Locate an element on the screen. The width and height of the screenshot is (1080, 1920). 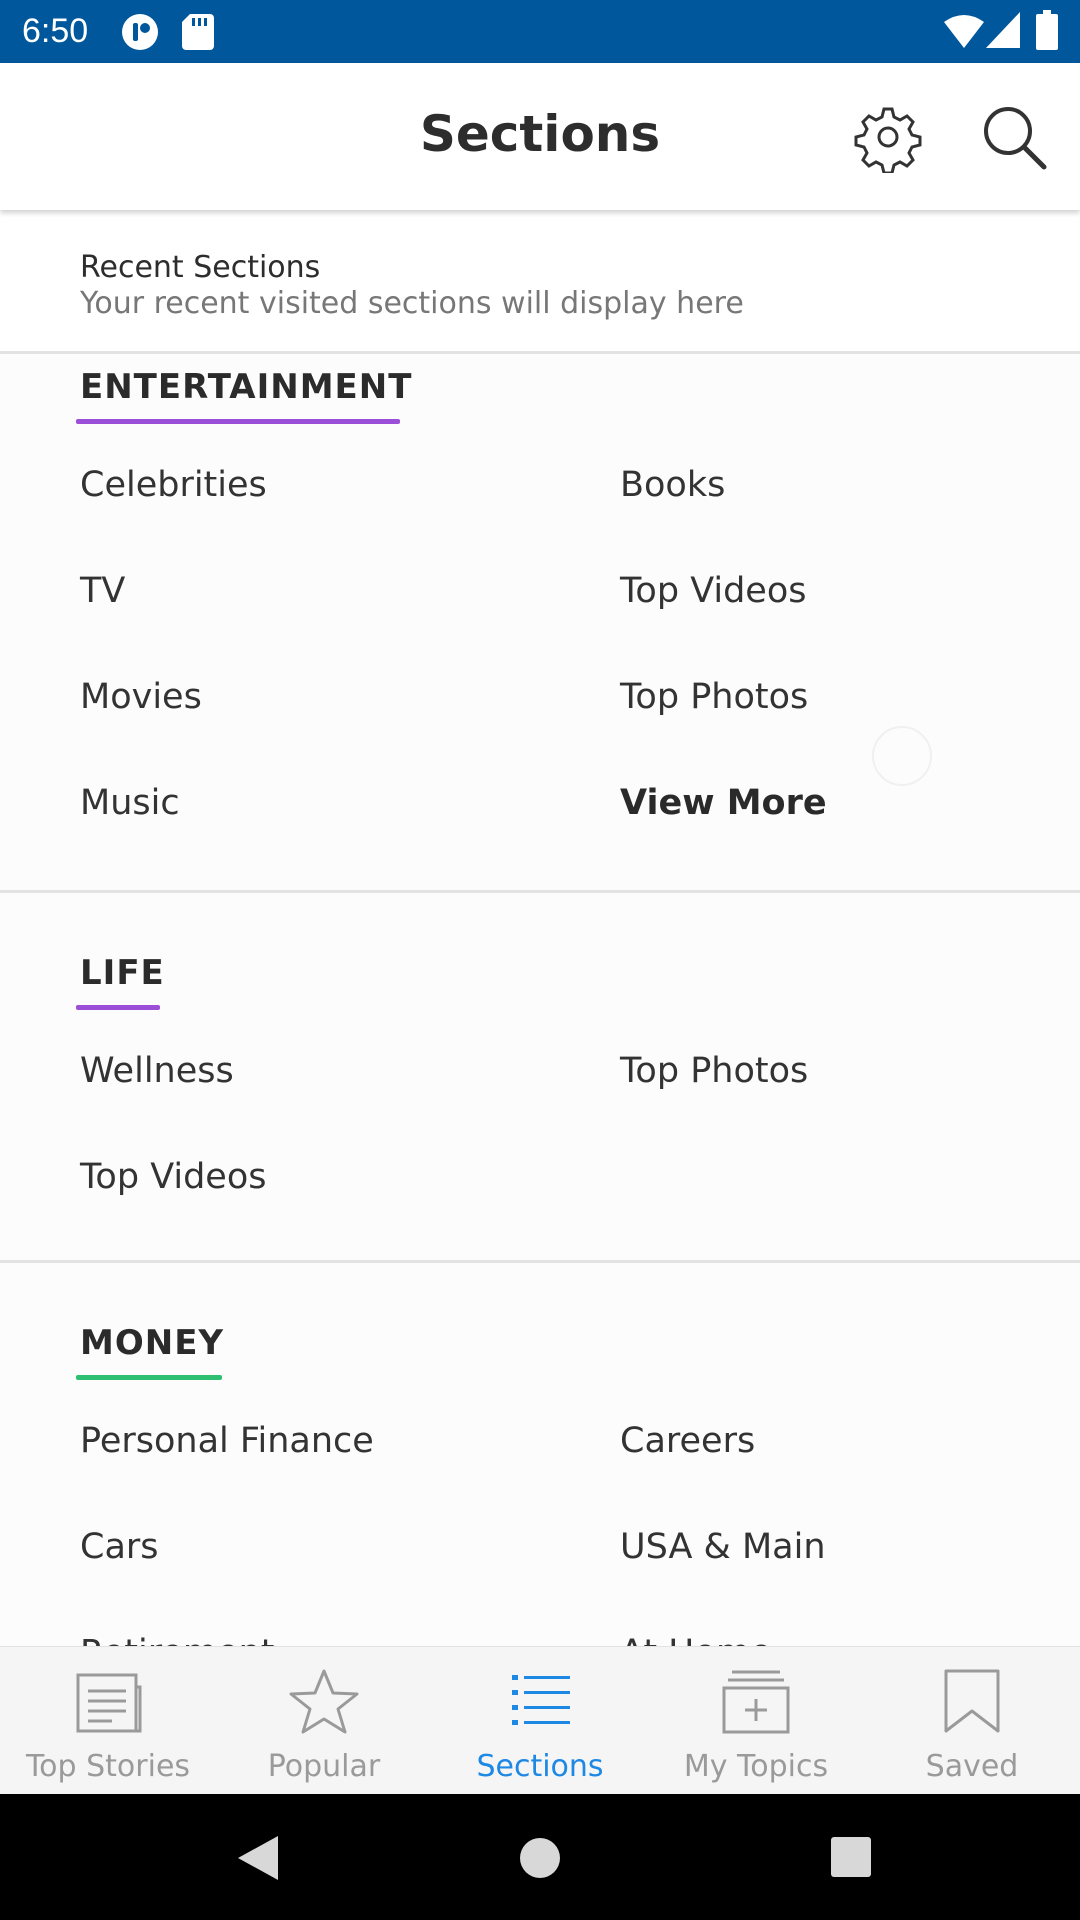
section-link-usa-main: USA & Main is located at coordinates (723, 1547).